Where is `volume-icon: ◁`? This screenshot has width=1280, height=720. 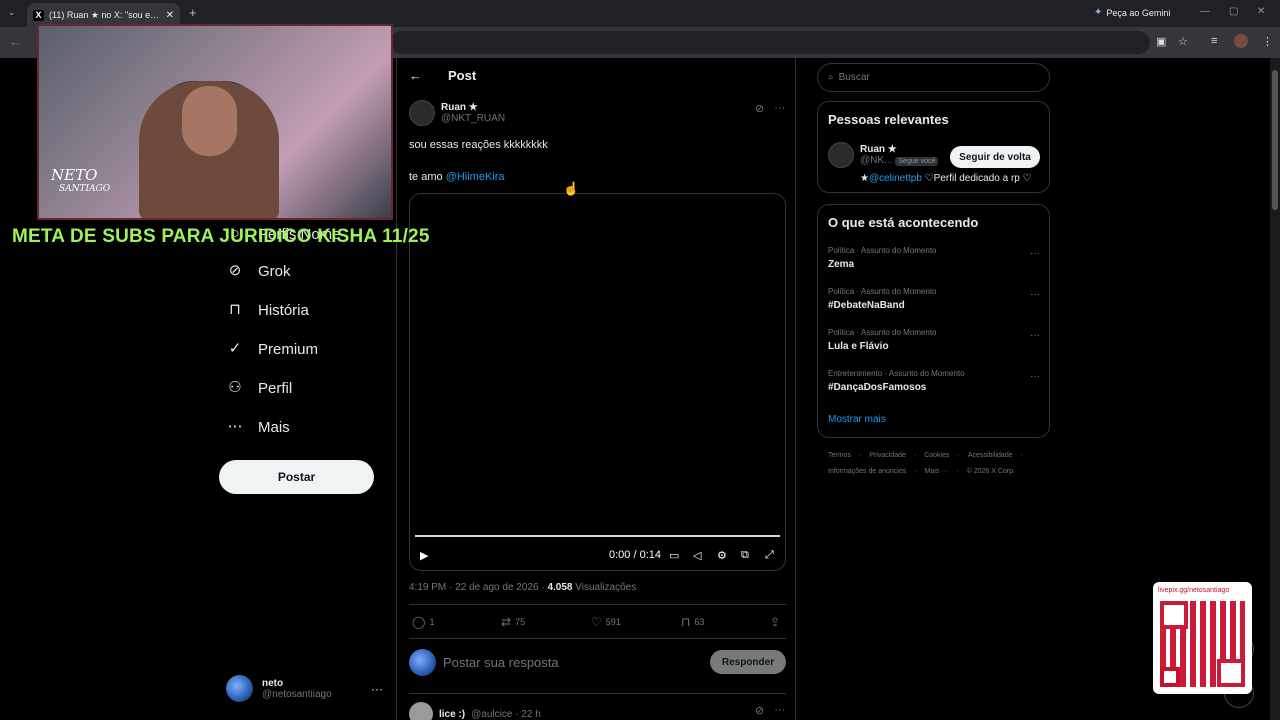 volume-icon: ◁ is located at coordinates (697, 555).